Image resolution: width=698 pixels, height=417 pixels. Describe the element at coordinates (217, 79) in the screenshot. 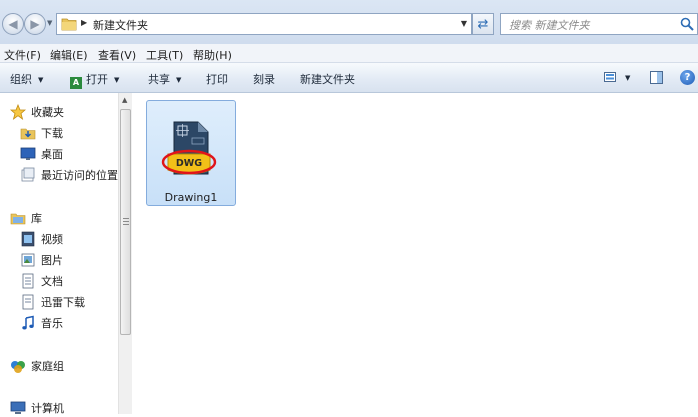

I see `print-button: 打印` at that location.